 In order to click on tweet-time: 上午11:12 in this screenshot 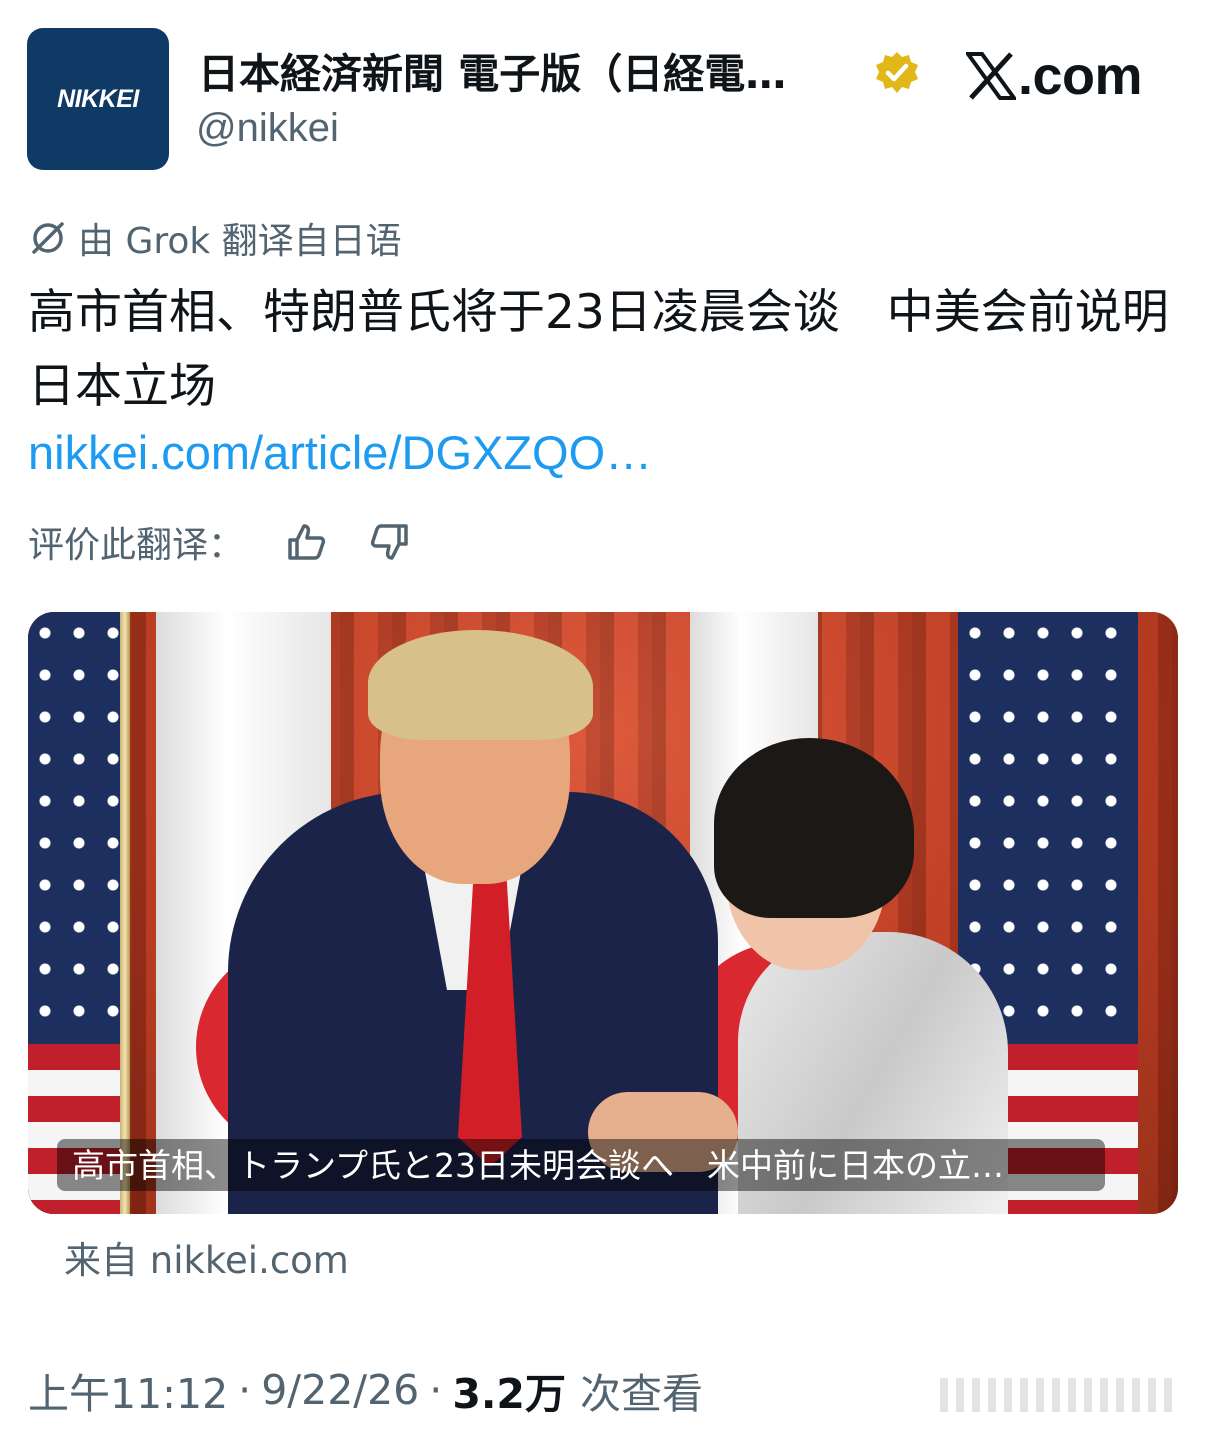, I will do `click(128, 1390)`.